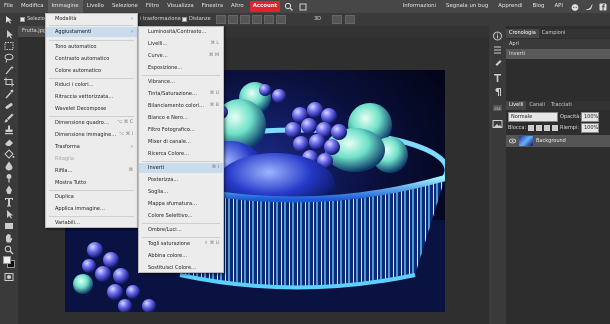 The width and height of the screenshot is (610, 324). What do you see at coordinates (510, 6) in the screenshot?
I see `link-apprendi: Apprendi` at bounding box center [510, 6].